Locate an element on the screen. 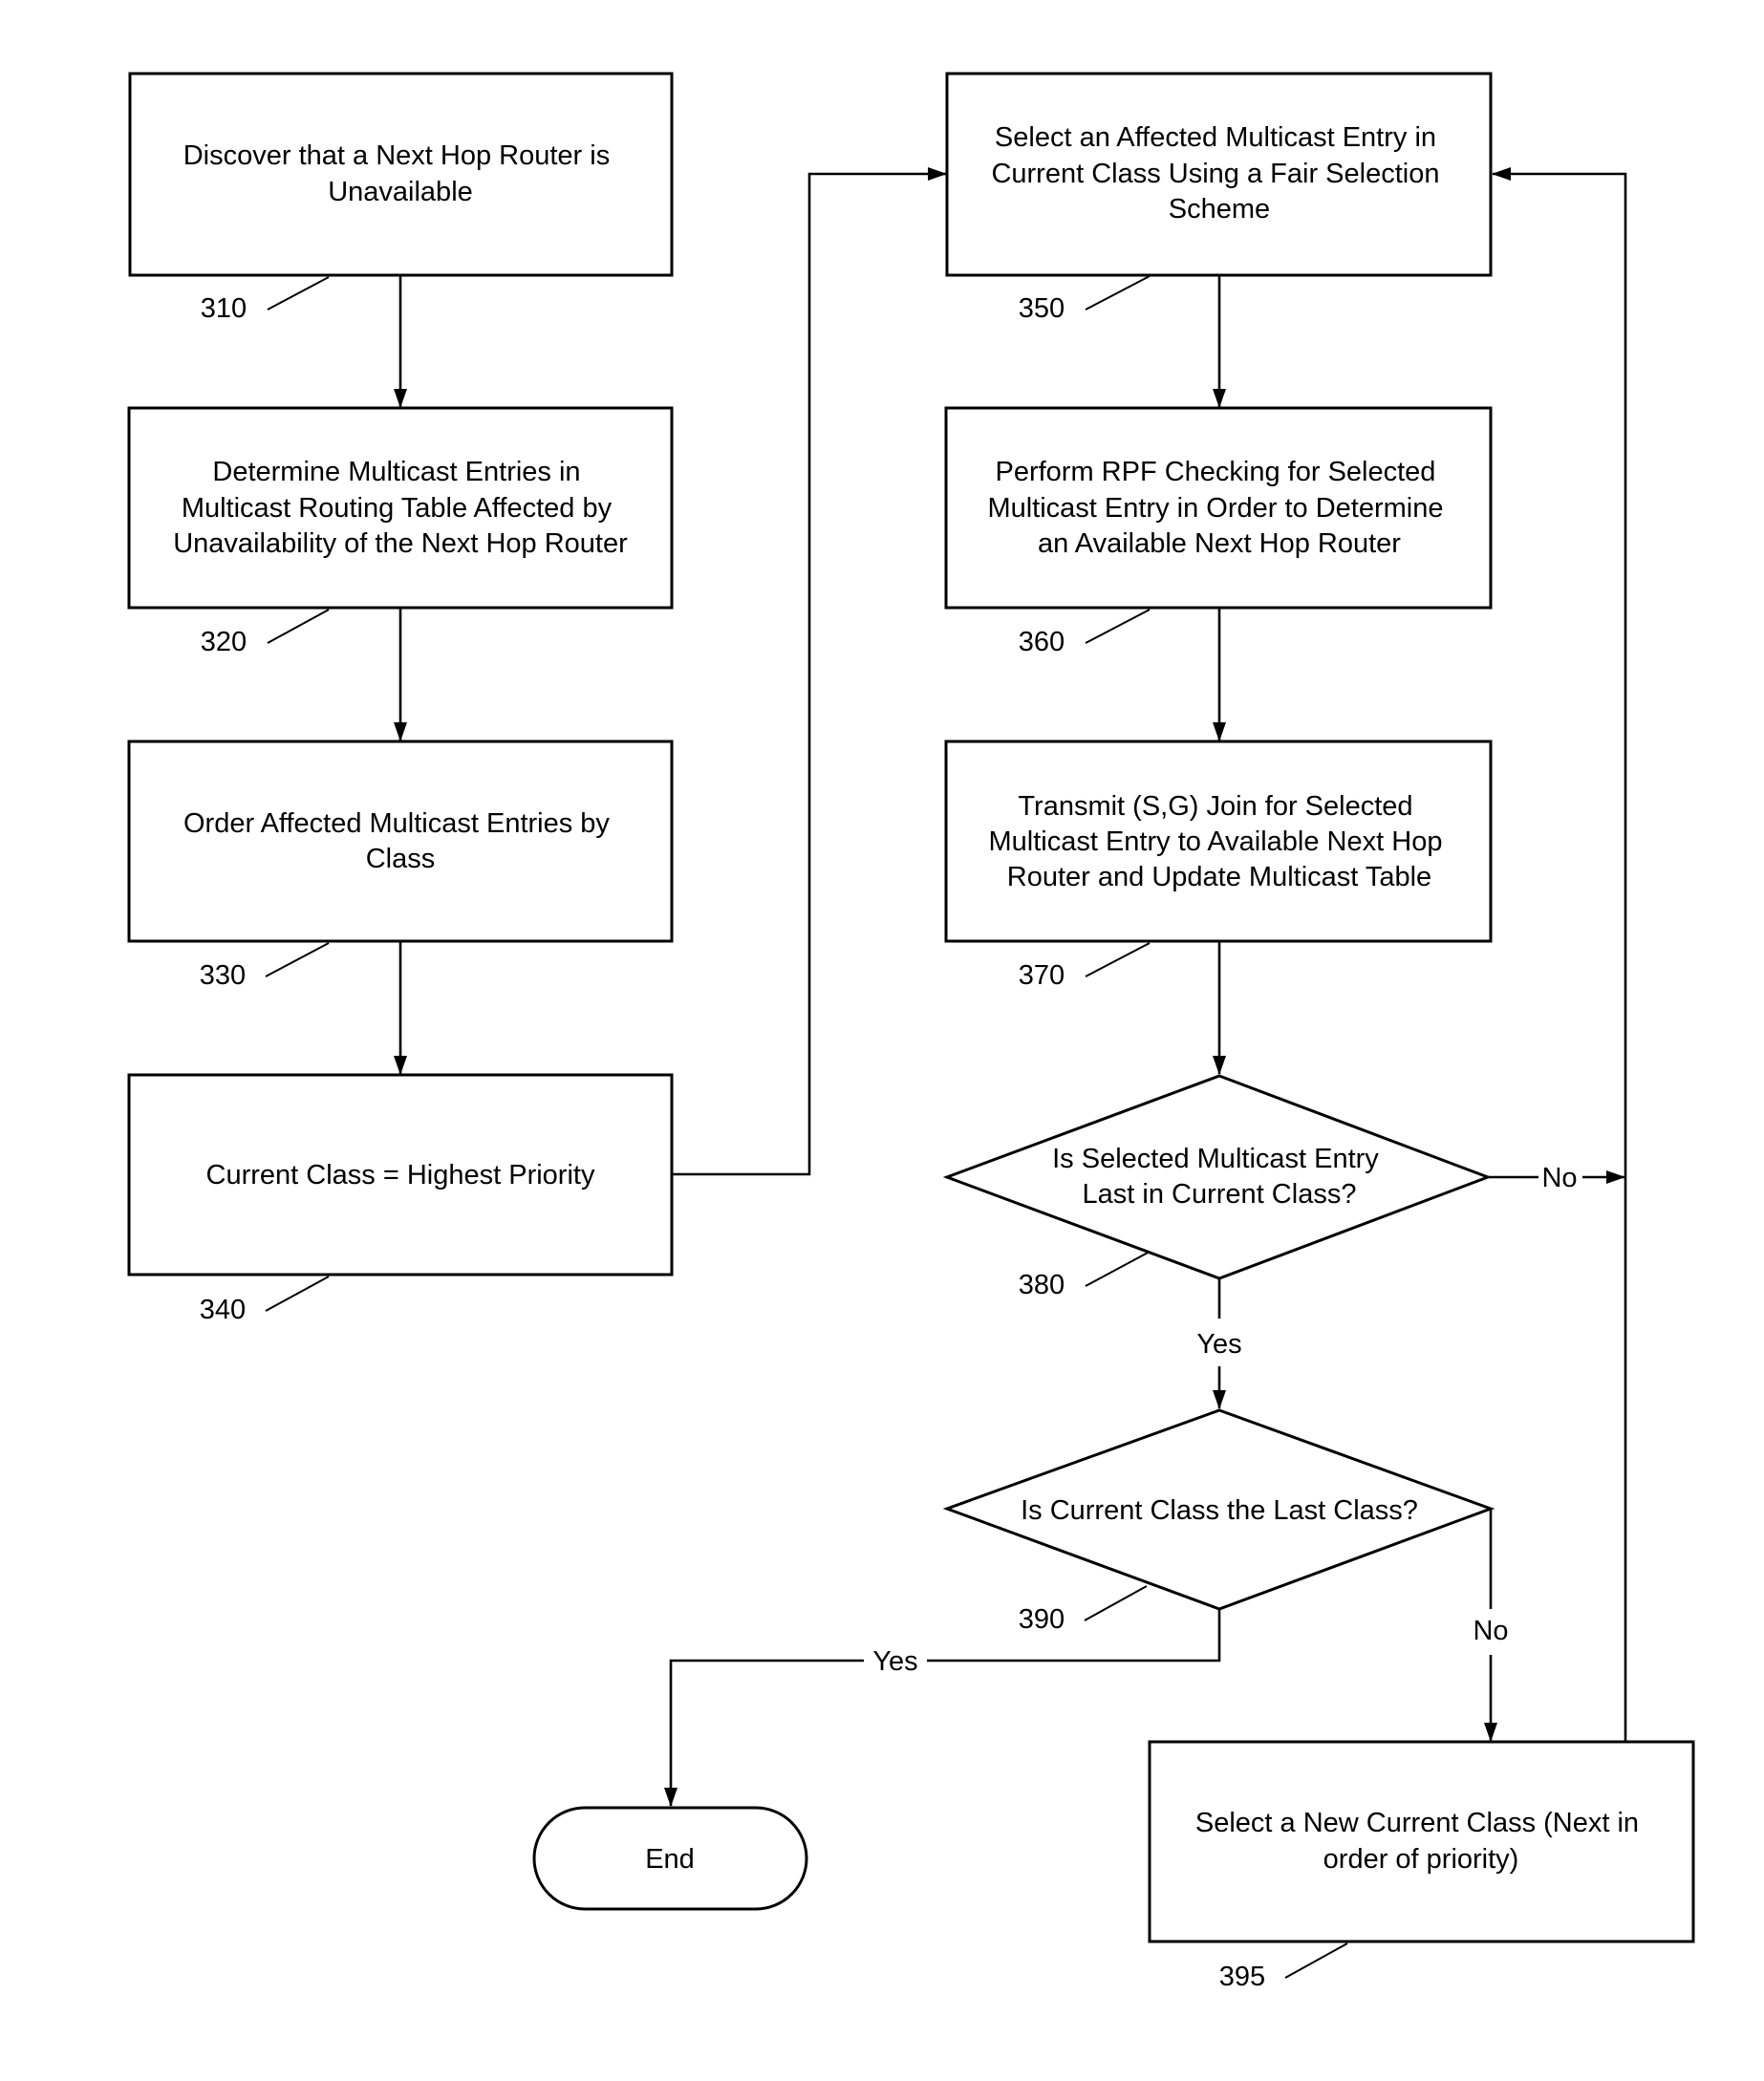 The height and width of the screenshot is (2081, 1764). step-310-box is located at coordinates (401, 174).